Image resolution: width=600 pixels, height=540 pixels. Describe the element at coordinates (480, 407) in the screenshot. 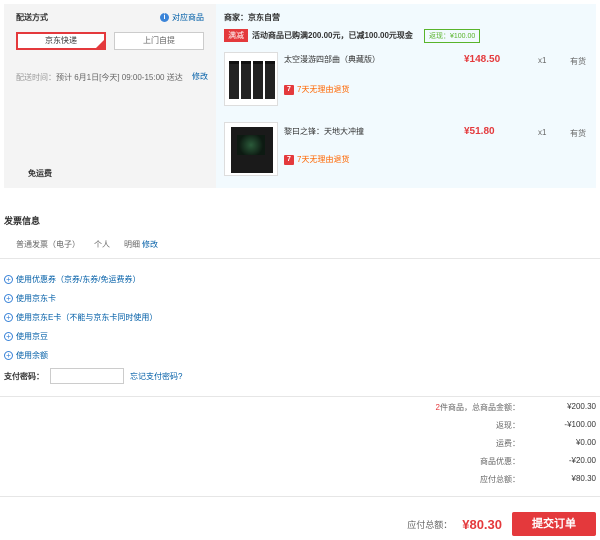

I see `item-count-suffix: 件商品，总商品金额：` at that location.